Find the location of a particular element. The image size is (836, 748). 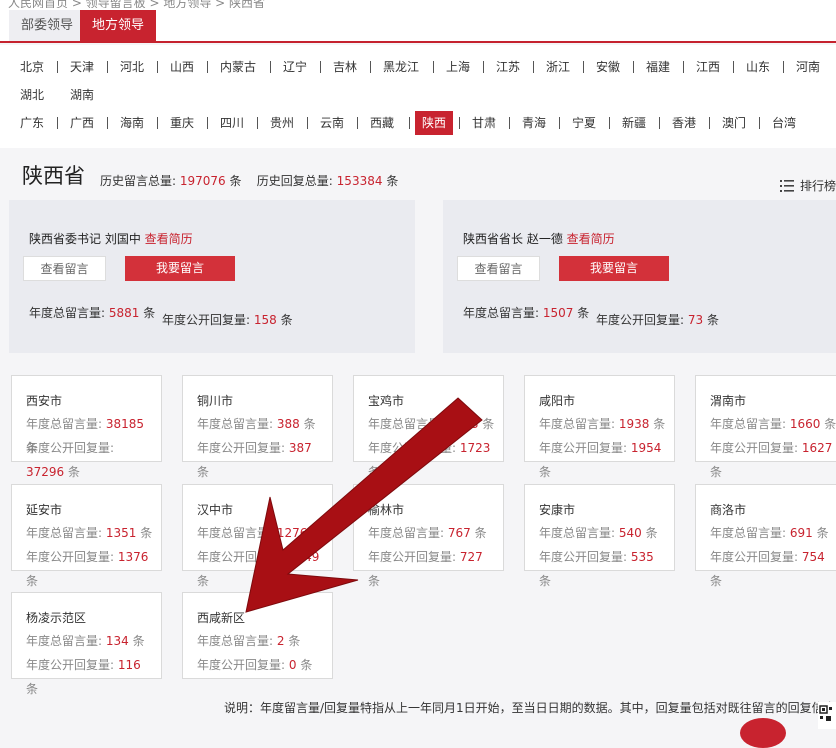

city-card: 西安市 年度总留言量: 38185 条年度公开回复量: 37296 条 is located at coordinates (86, 427).